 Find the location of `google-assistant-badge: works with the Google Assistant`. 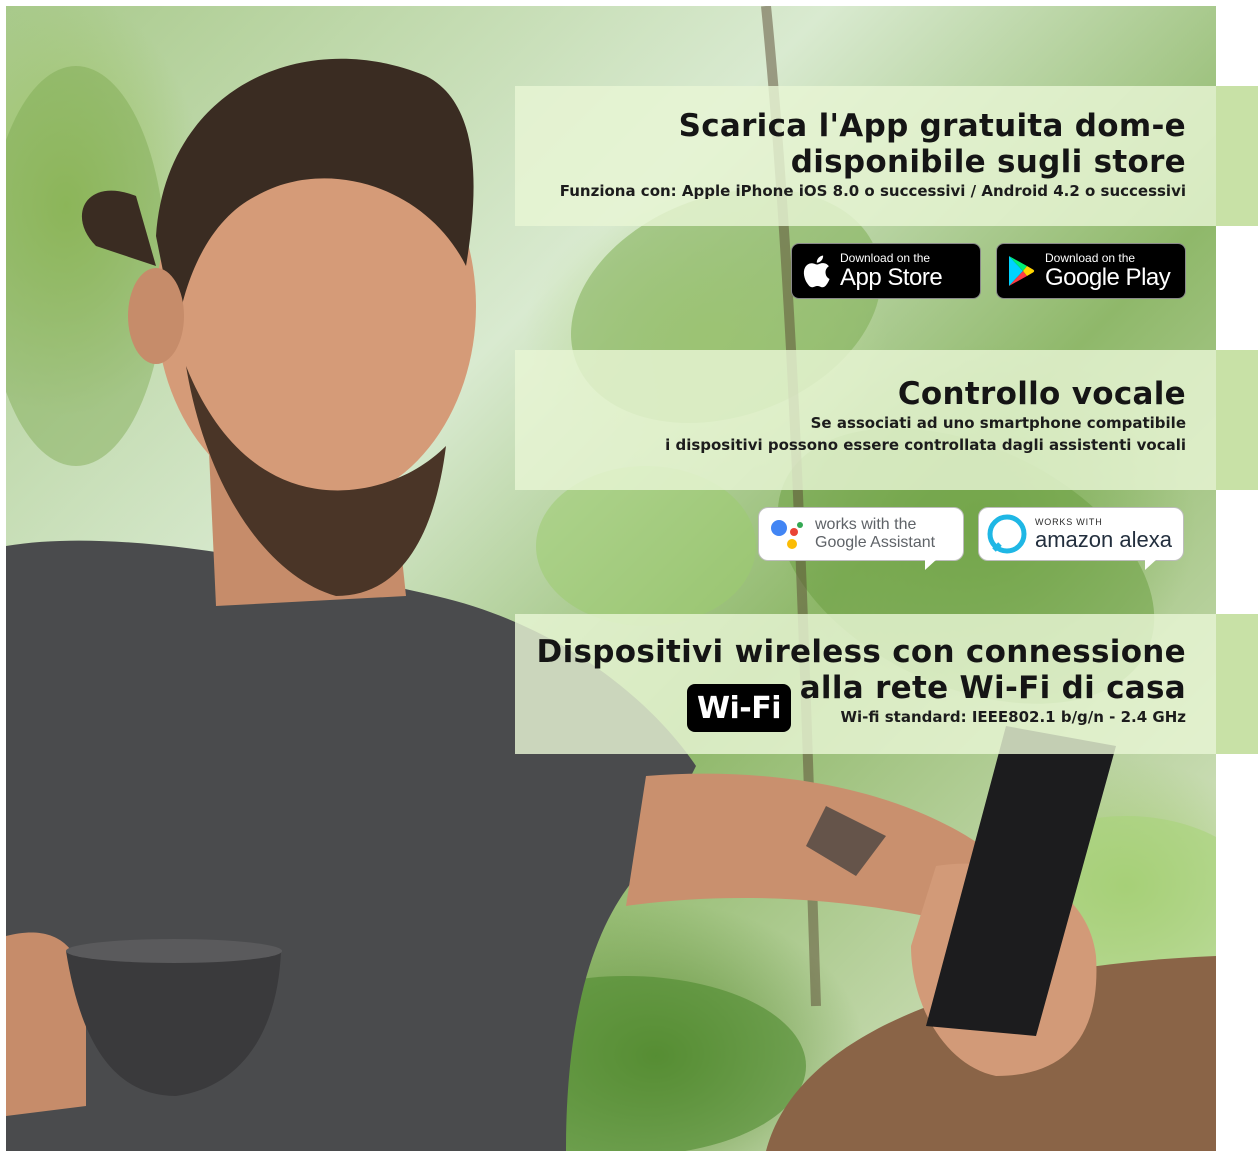

google-assistant-badge: works with the Google Assistant is located at coordinates (861, 538).